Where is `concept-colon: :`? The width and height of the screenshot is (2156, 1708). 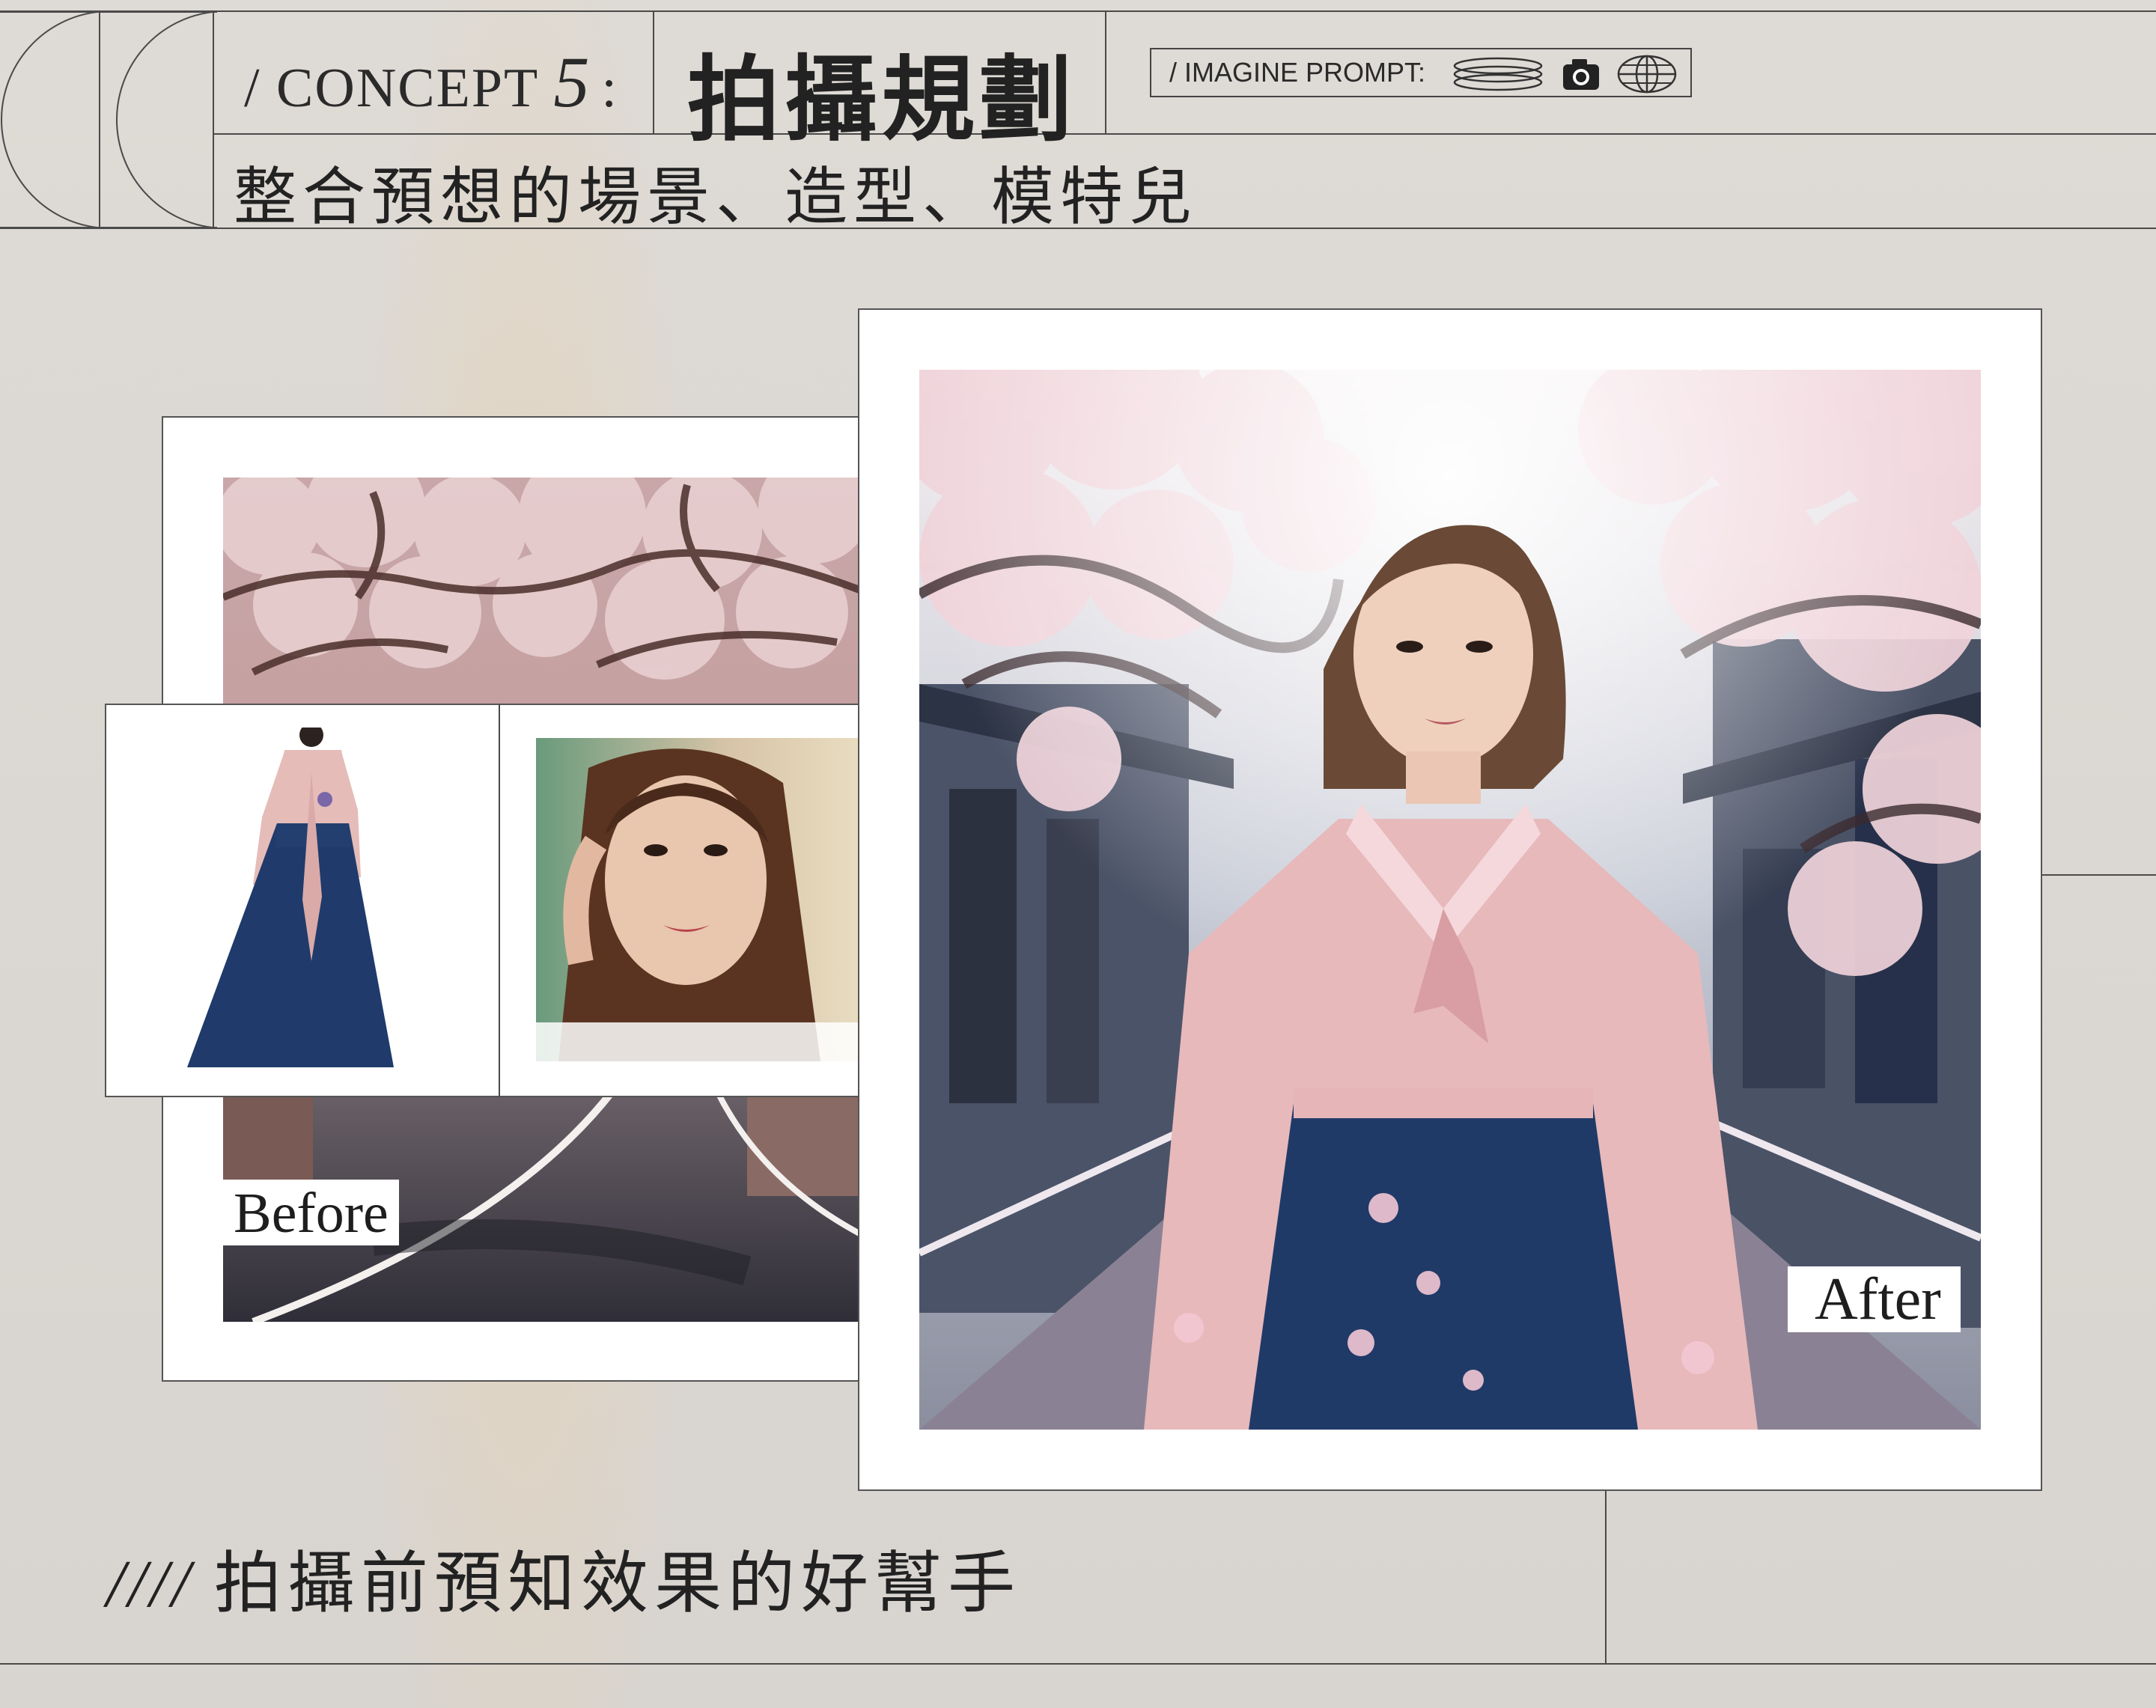
concept-colon: : is located at coordinates (609, 88).